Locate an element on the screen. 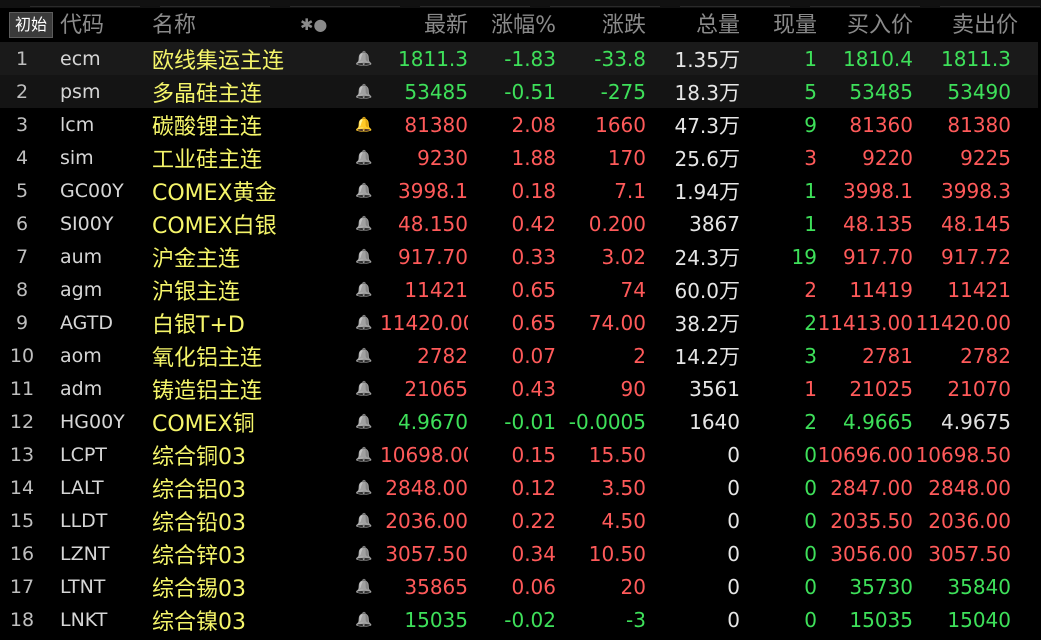  row-index: 8 is located at coordinates (22, 289).